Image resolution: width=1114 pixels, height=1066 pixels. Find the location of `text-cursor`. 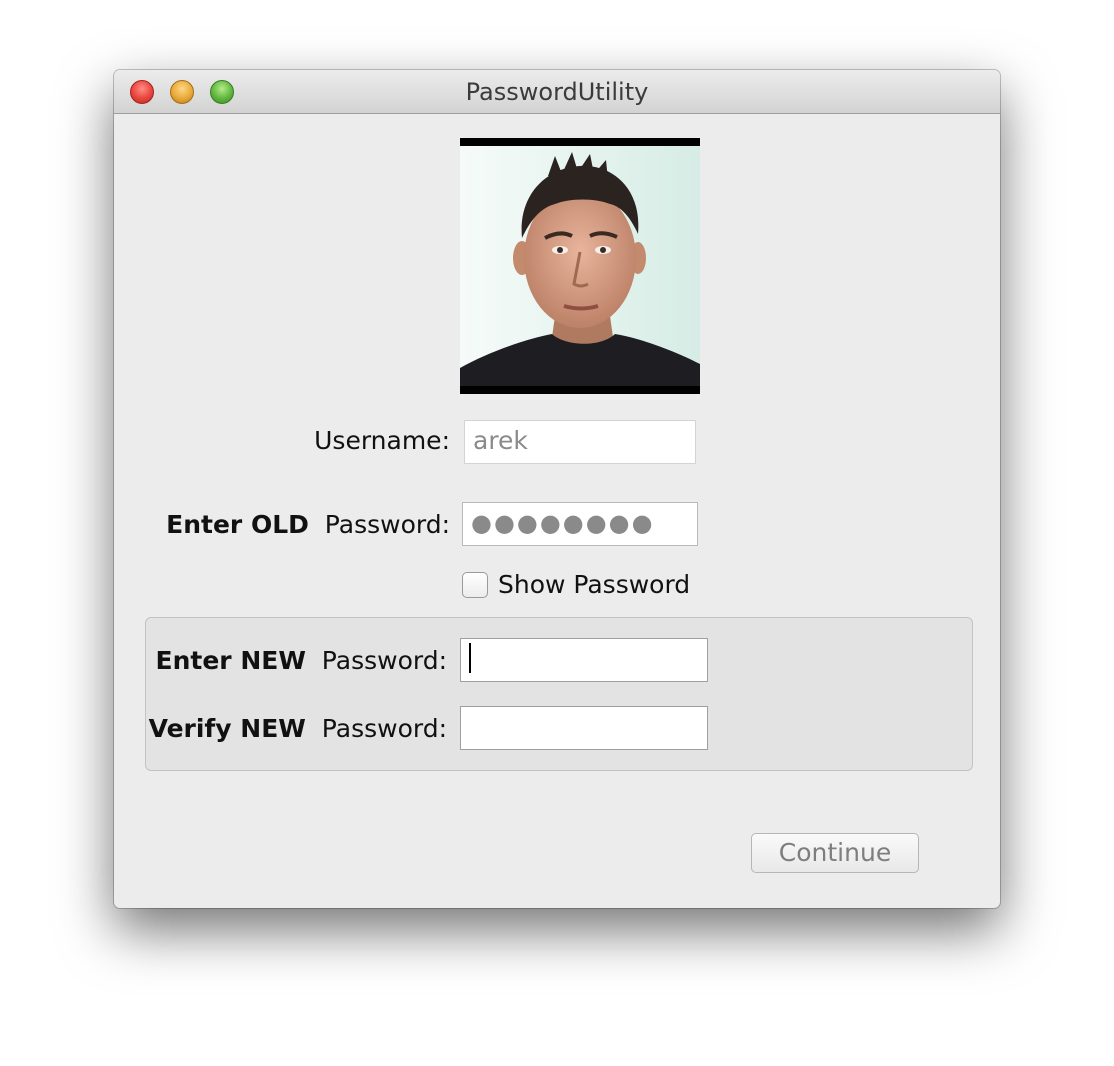

text-cursor is located at coordinates (470, 658).